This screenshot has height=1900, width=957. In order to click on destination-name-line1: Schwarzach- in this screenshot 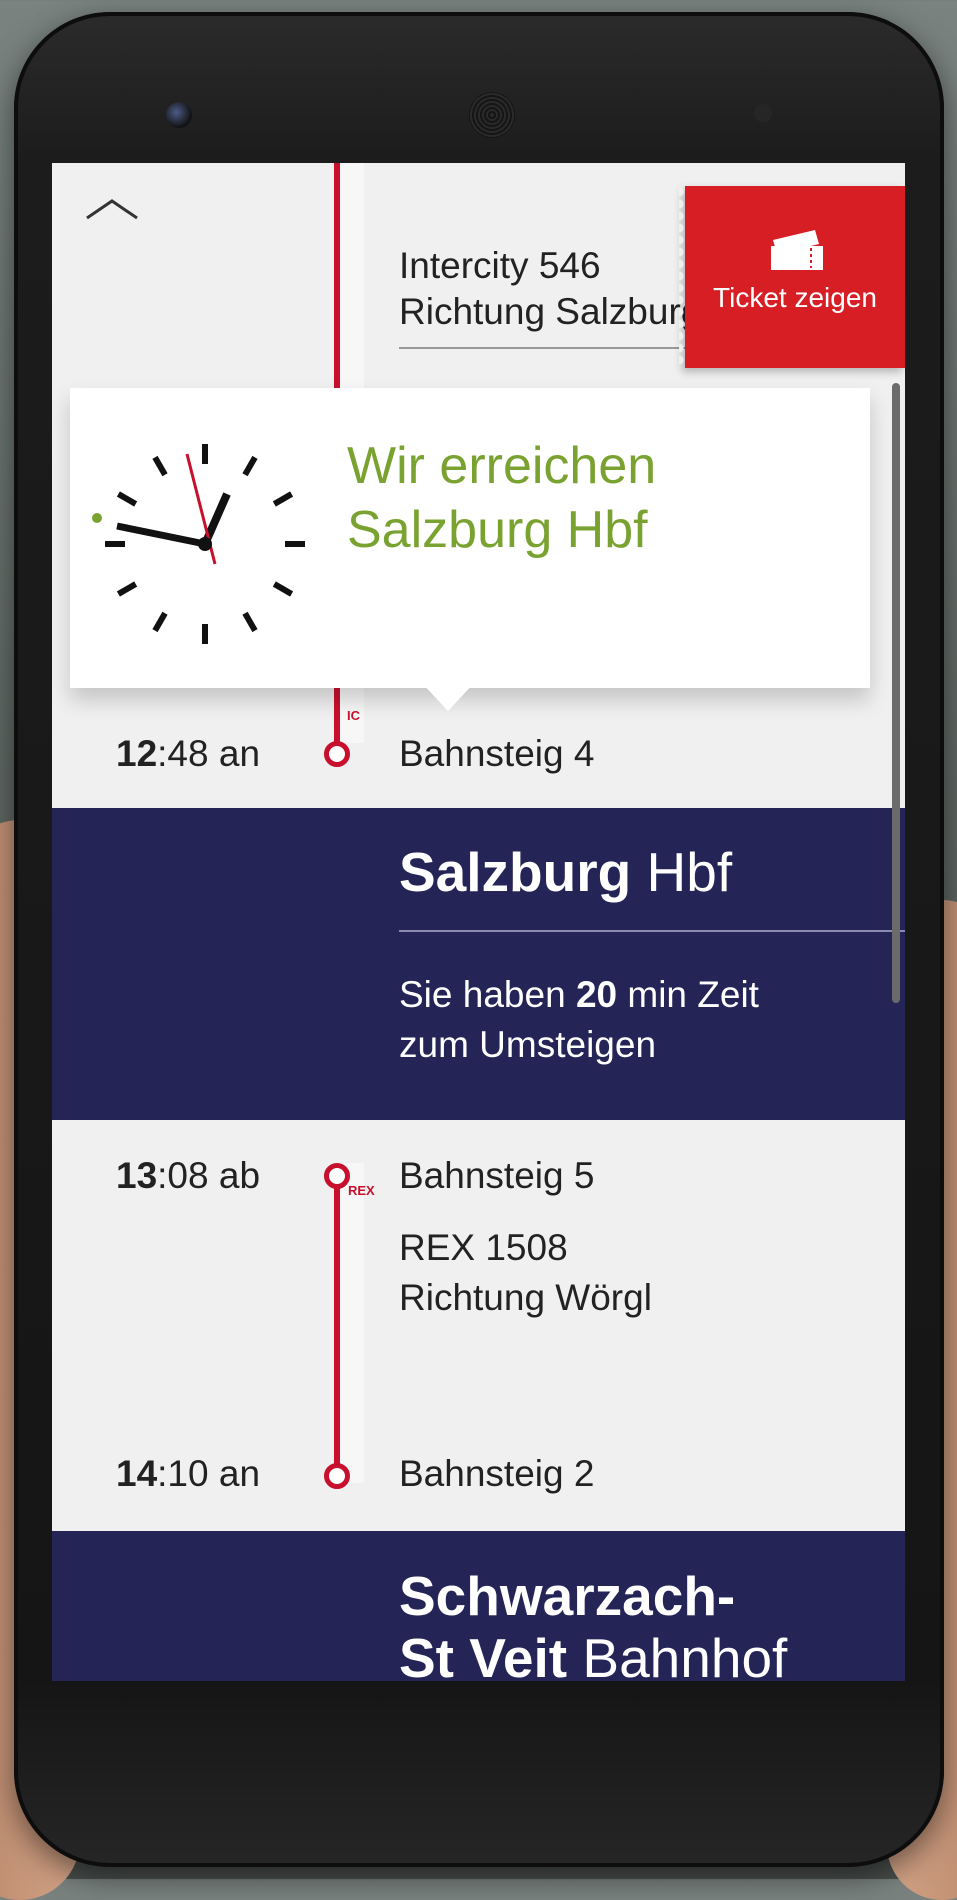, I will do `click(567, 1596)`.